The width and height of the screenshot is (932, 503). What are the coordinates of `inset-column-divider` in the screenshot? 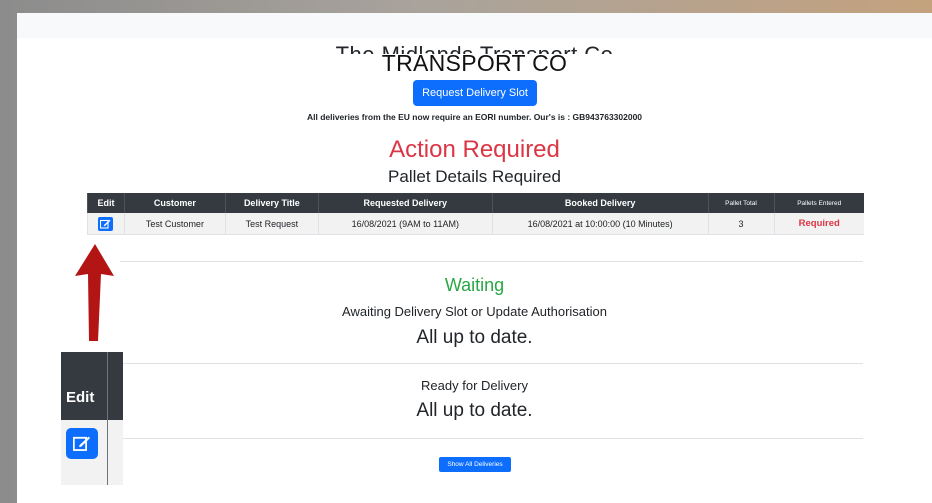 It's located at (107, 418).